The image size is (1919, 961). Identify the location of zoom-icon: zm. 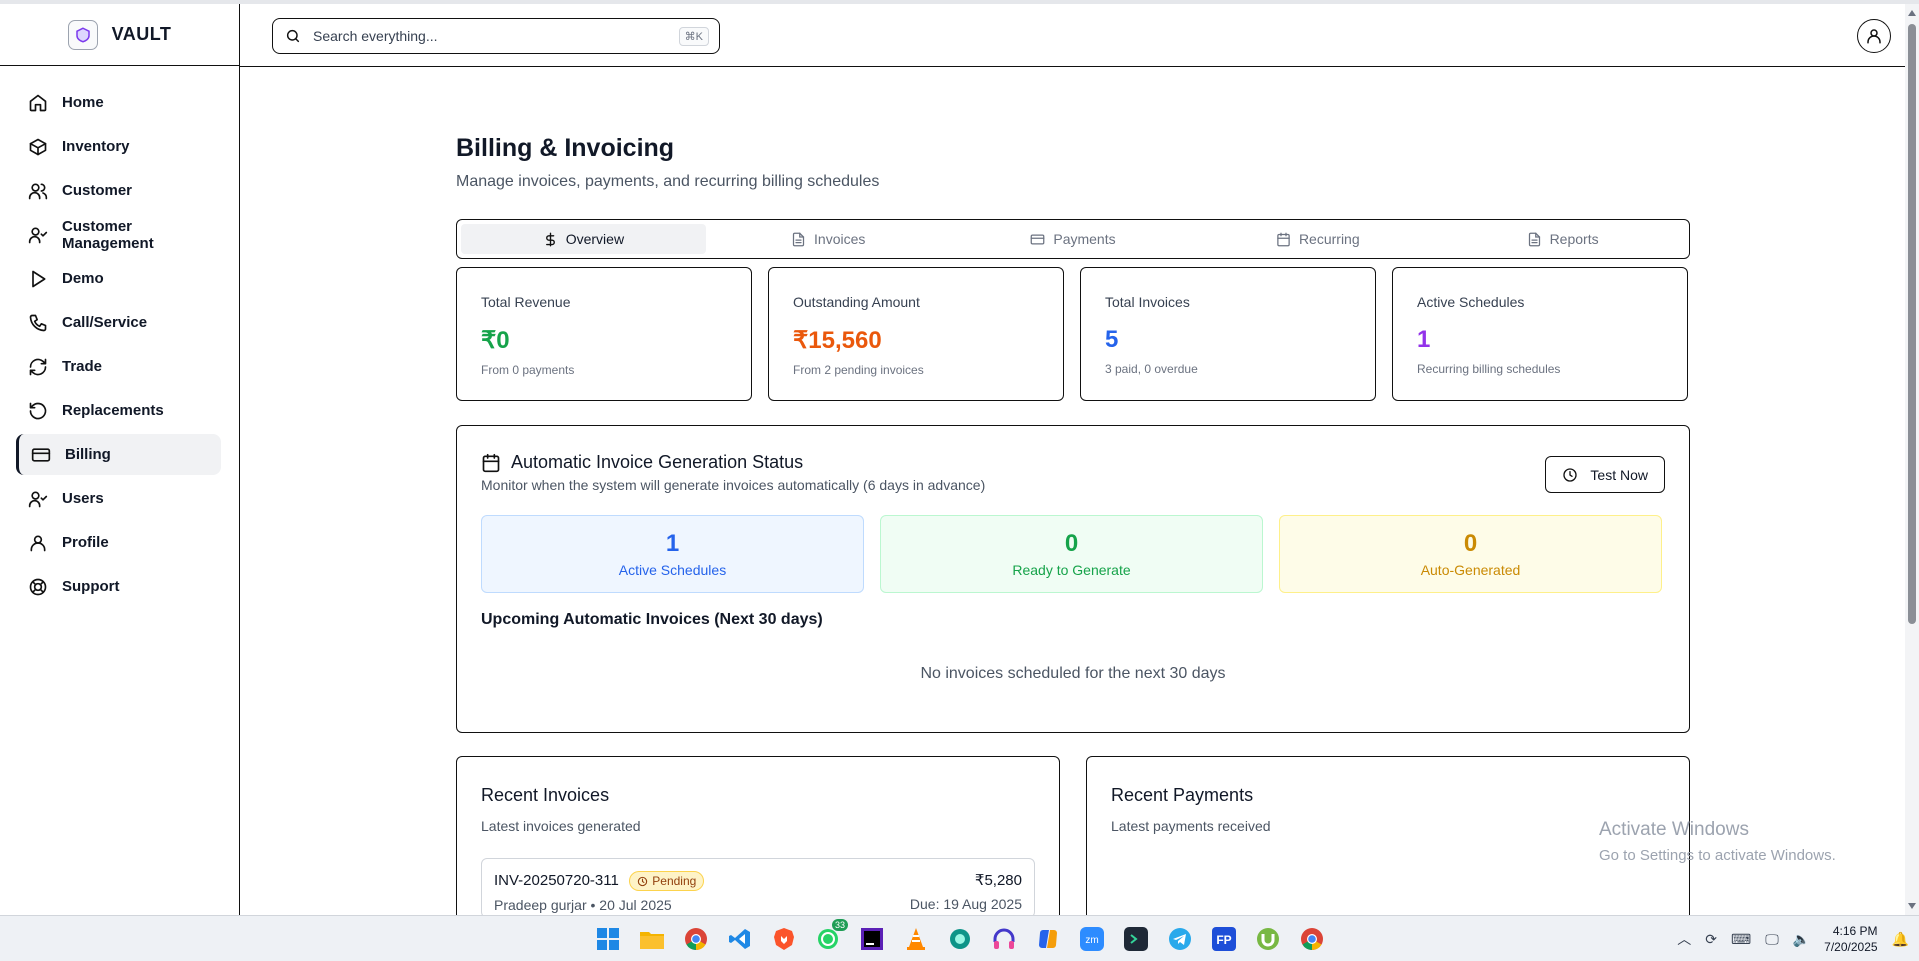
(1092, 939).